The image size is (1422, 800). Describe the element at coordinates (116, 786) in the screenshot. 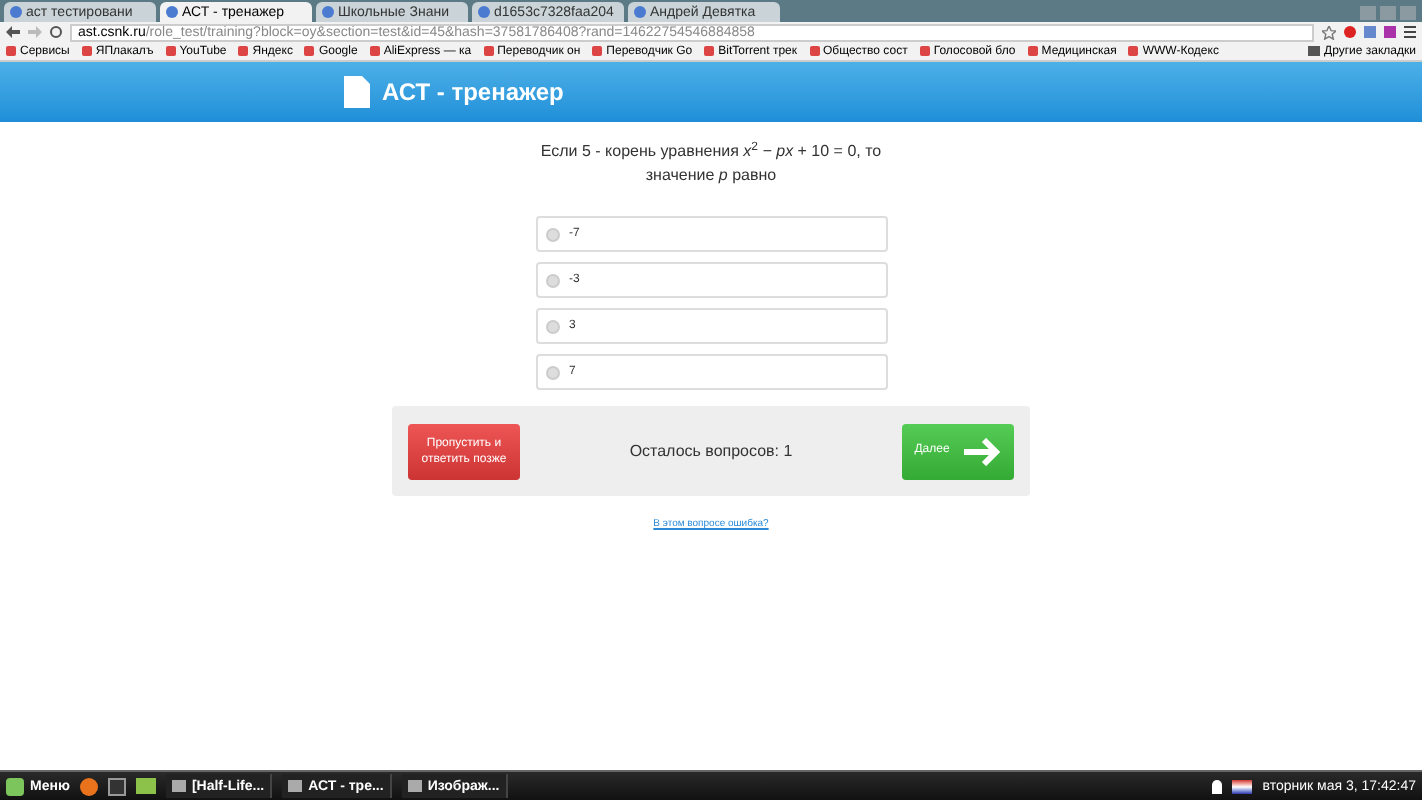

I see `terminal-icon` at that location.